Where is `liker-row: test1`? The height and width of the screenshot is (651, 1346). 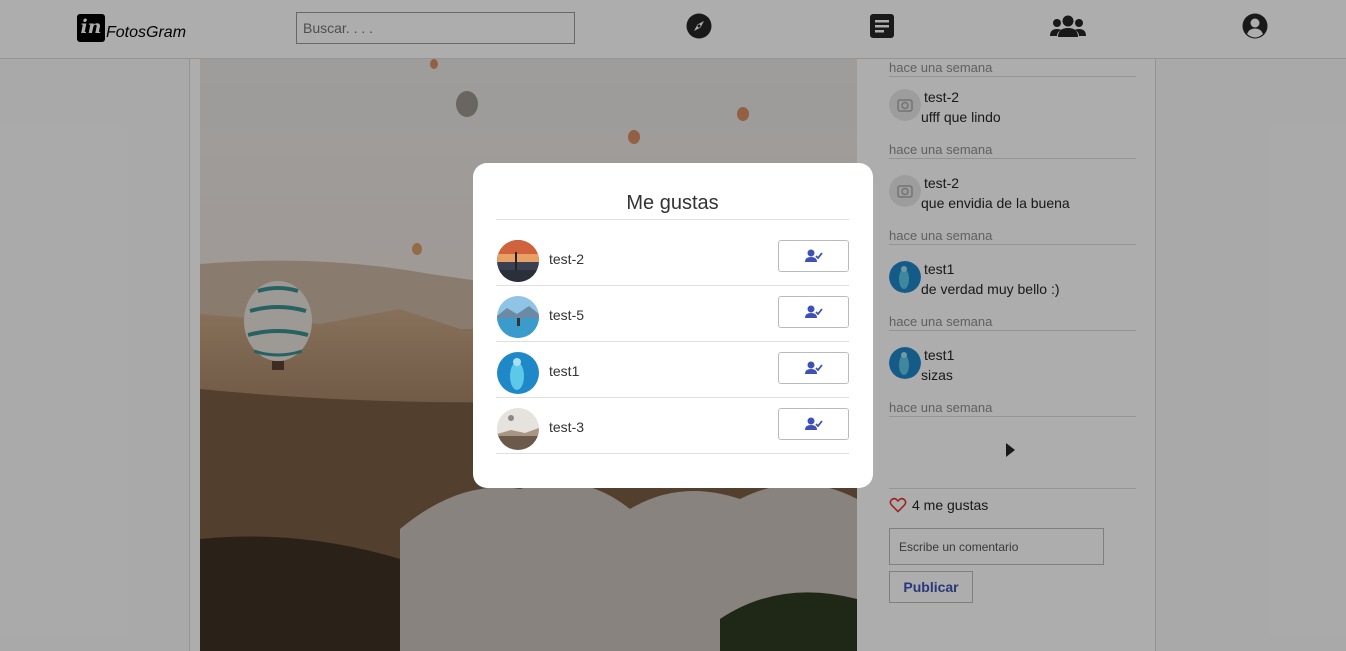
liker-row: test1 is located at coordinates (672, 370).